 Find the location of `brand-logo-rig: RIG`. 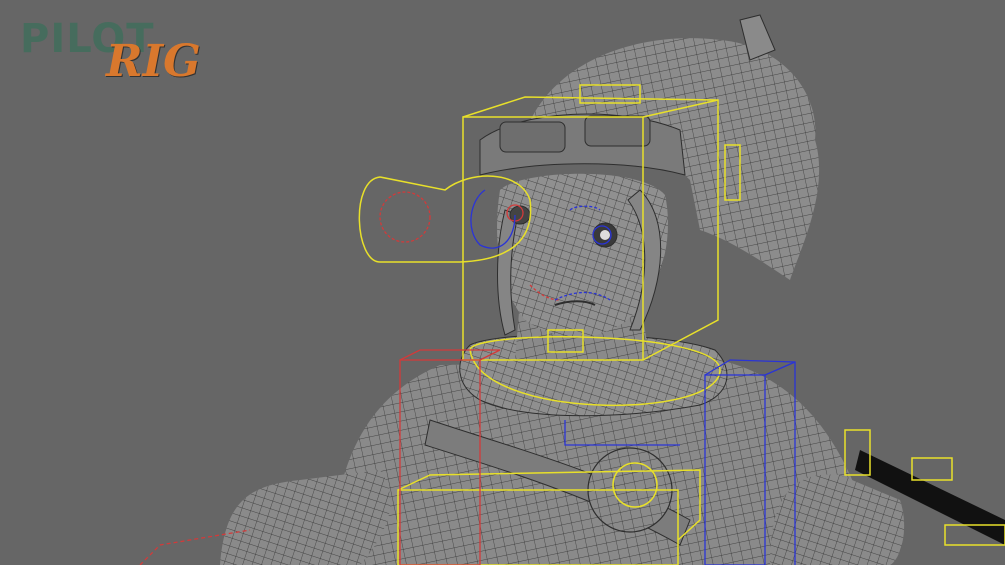

brand-logo-rig: RIG is located at coordinates (153, 61).